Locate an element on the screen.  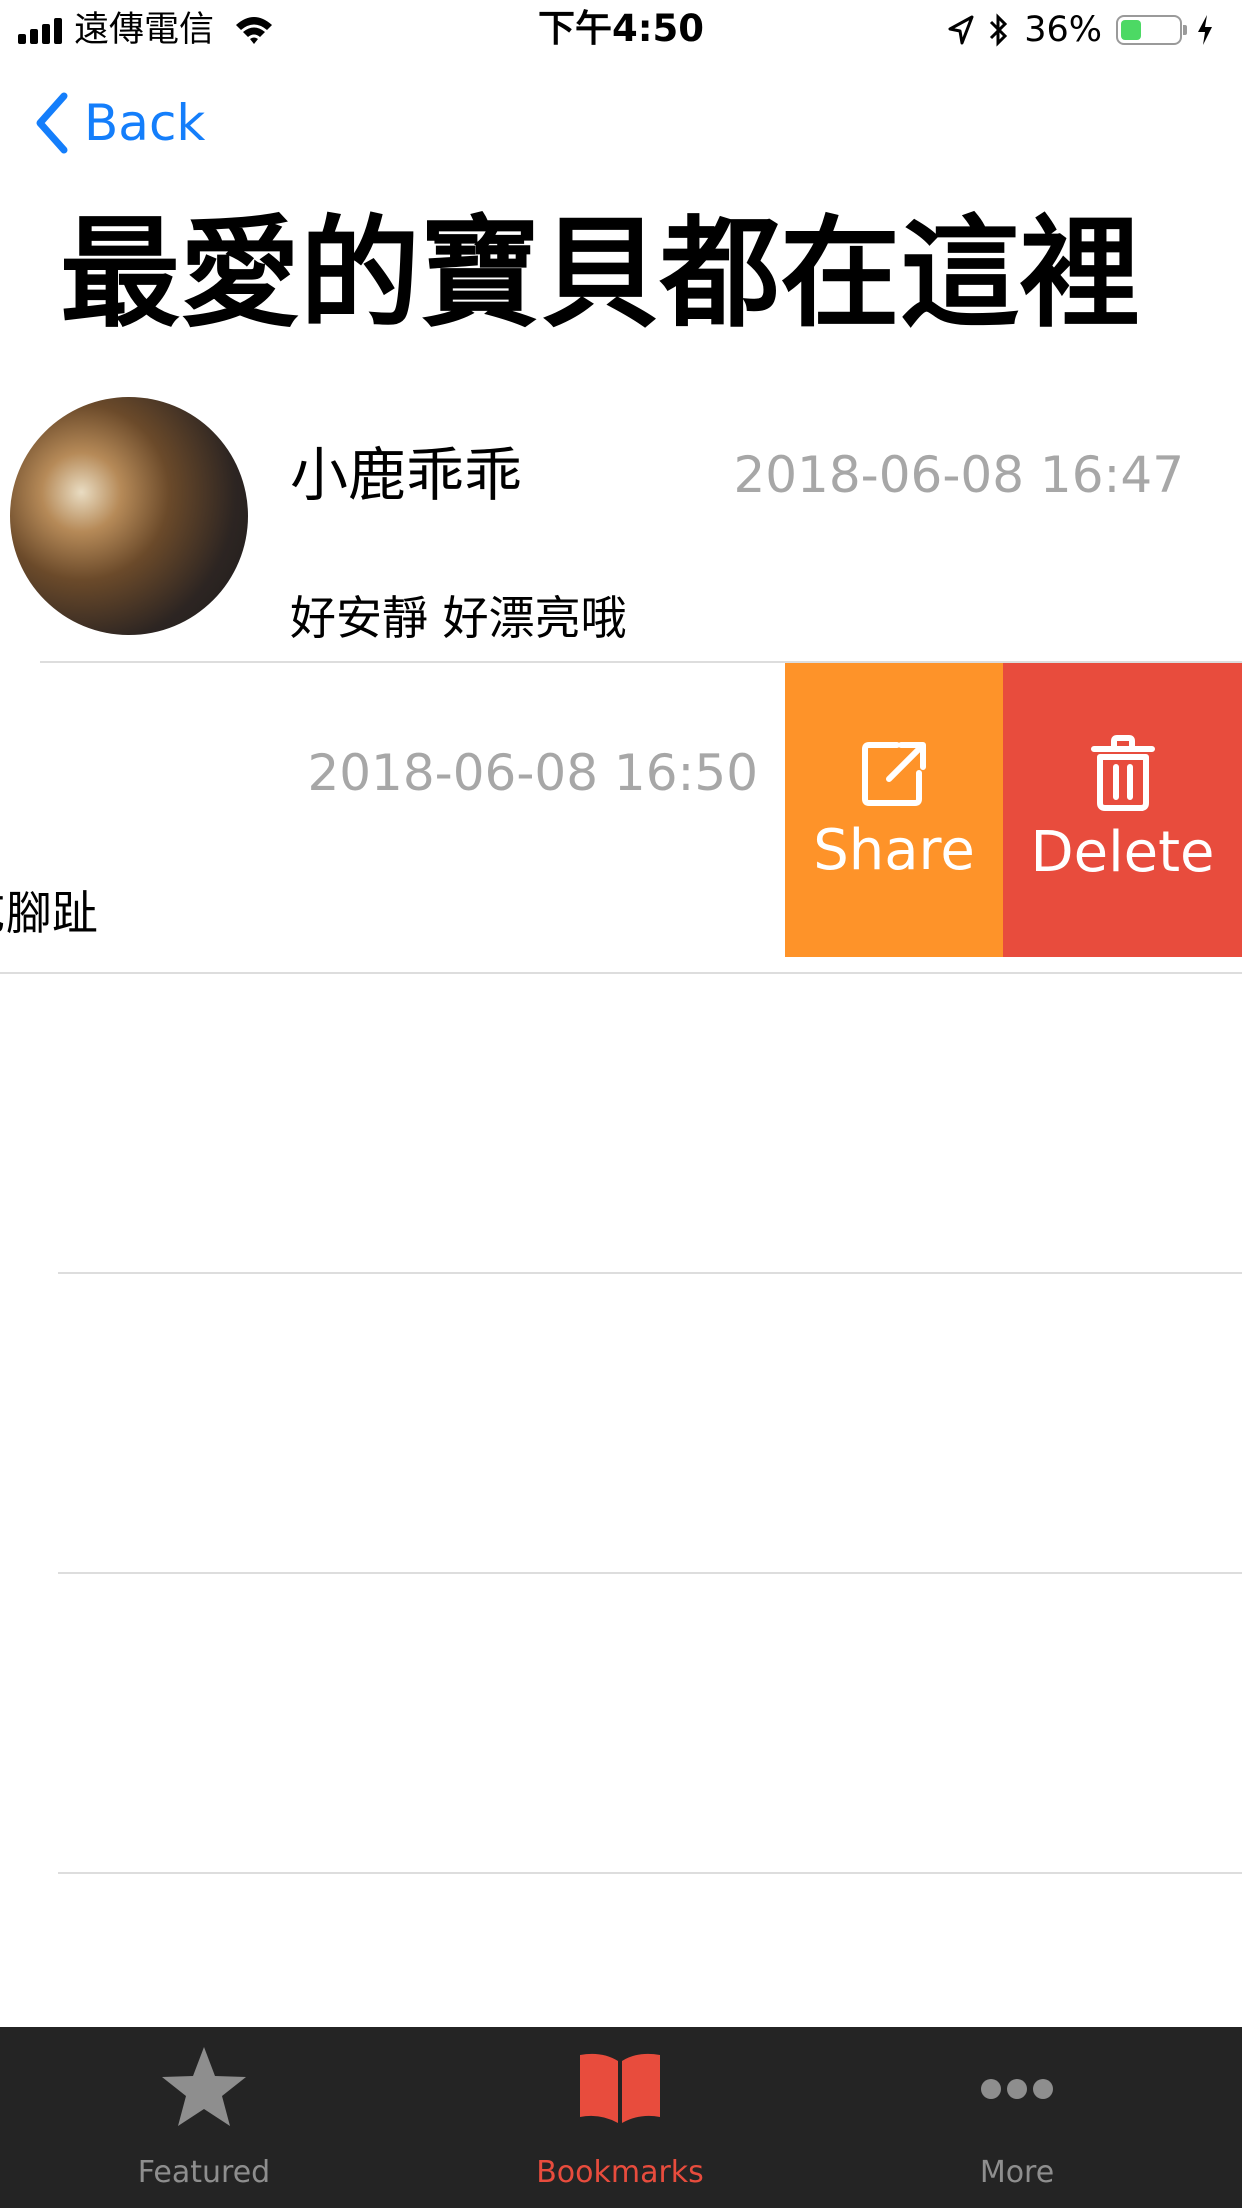
item-name: 小鹿乖乖 is located at coordinates (406, 475).